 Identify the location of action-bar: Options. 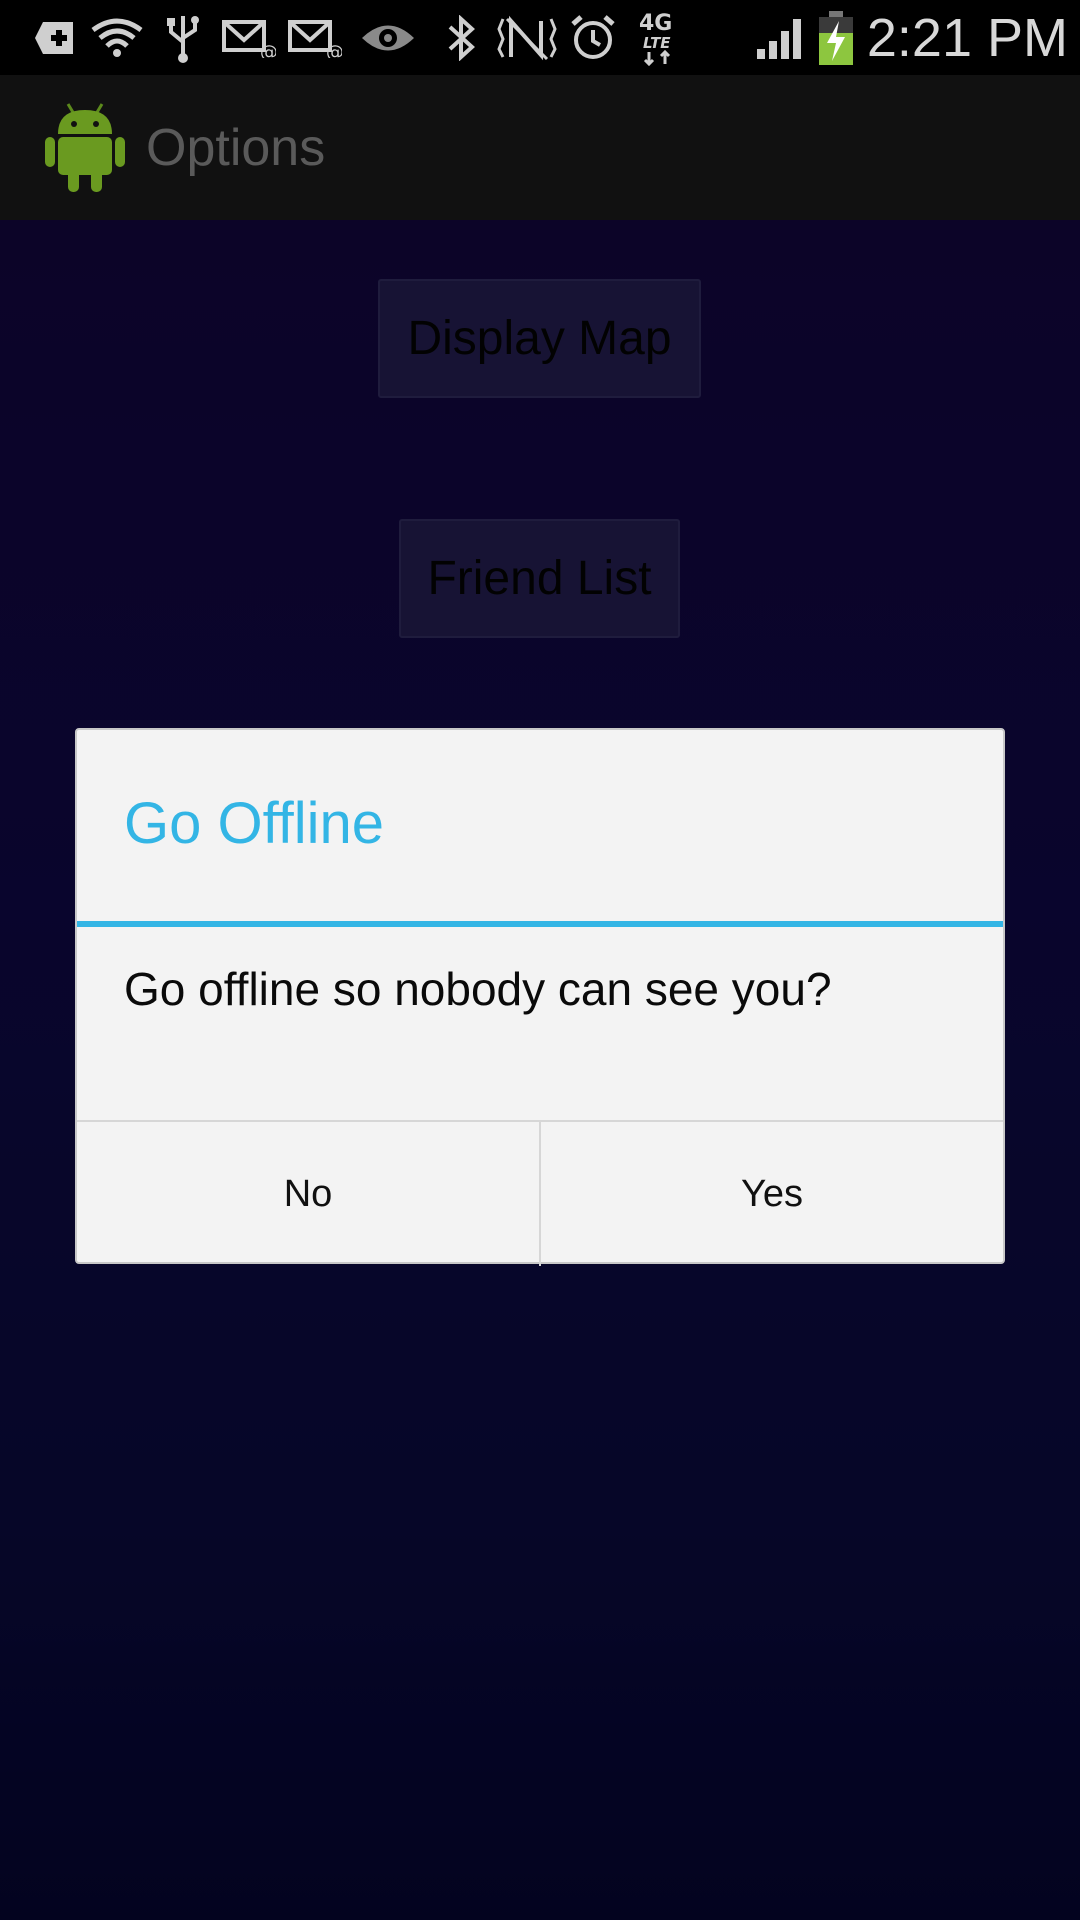
(540, 148).